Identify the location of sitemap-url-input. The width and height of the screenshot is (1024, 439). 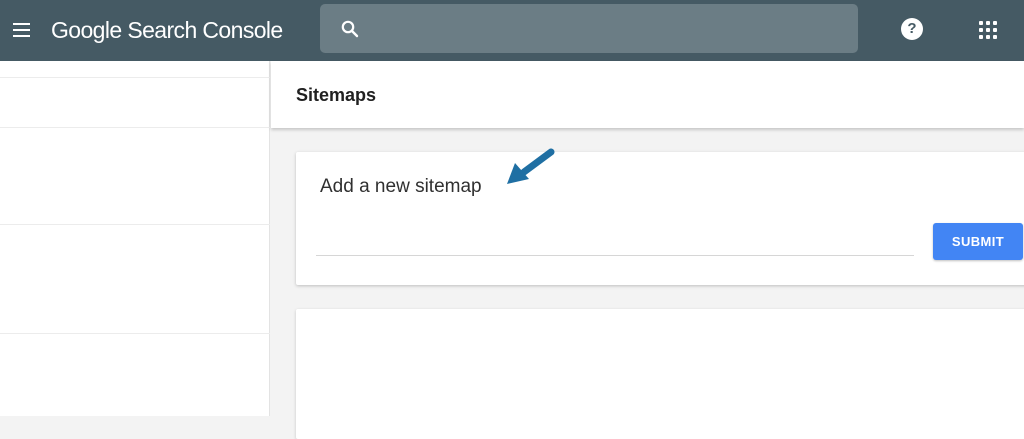
(615, 244).